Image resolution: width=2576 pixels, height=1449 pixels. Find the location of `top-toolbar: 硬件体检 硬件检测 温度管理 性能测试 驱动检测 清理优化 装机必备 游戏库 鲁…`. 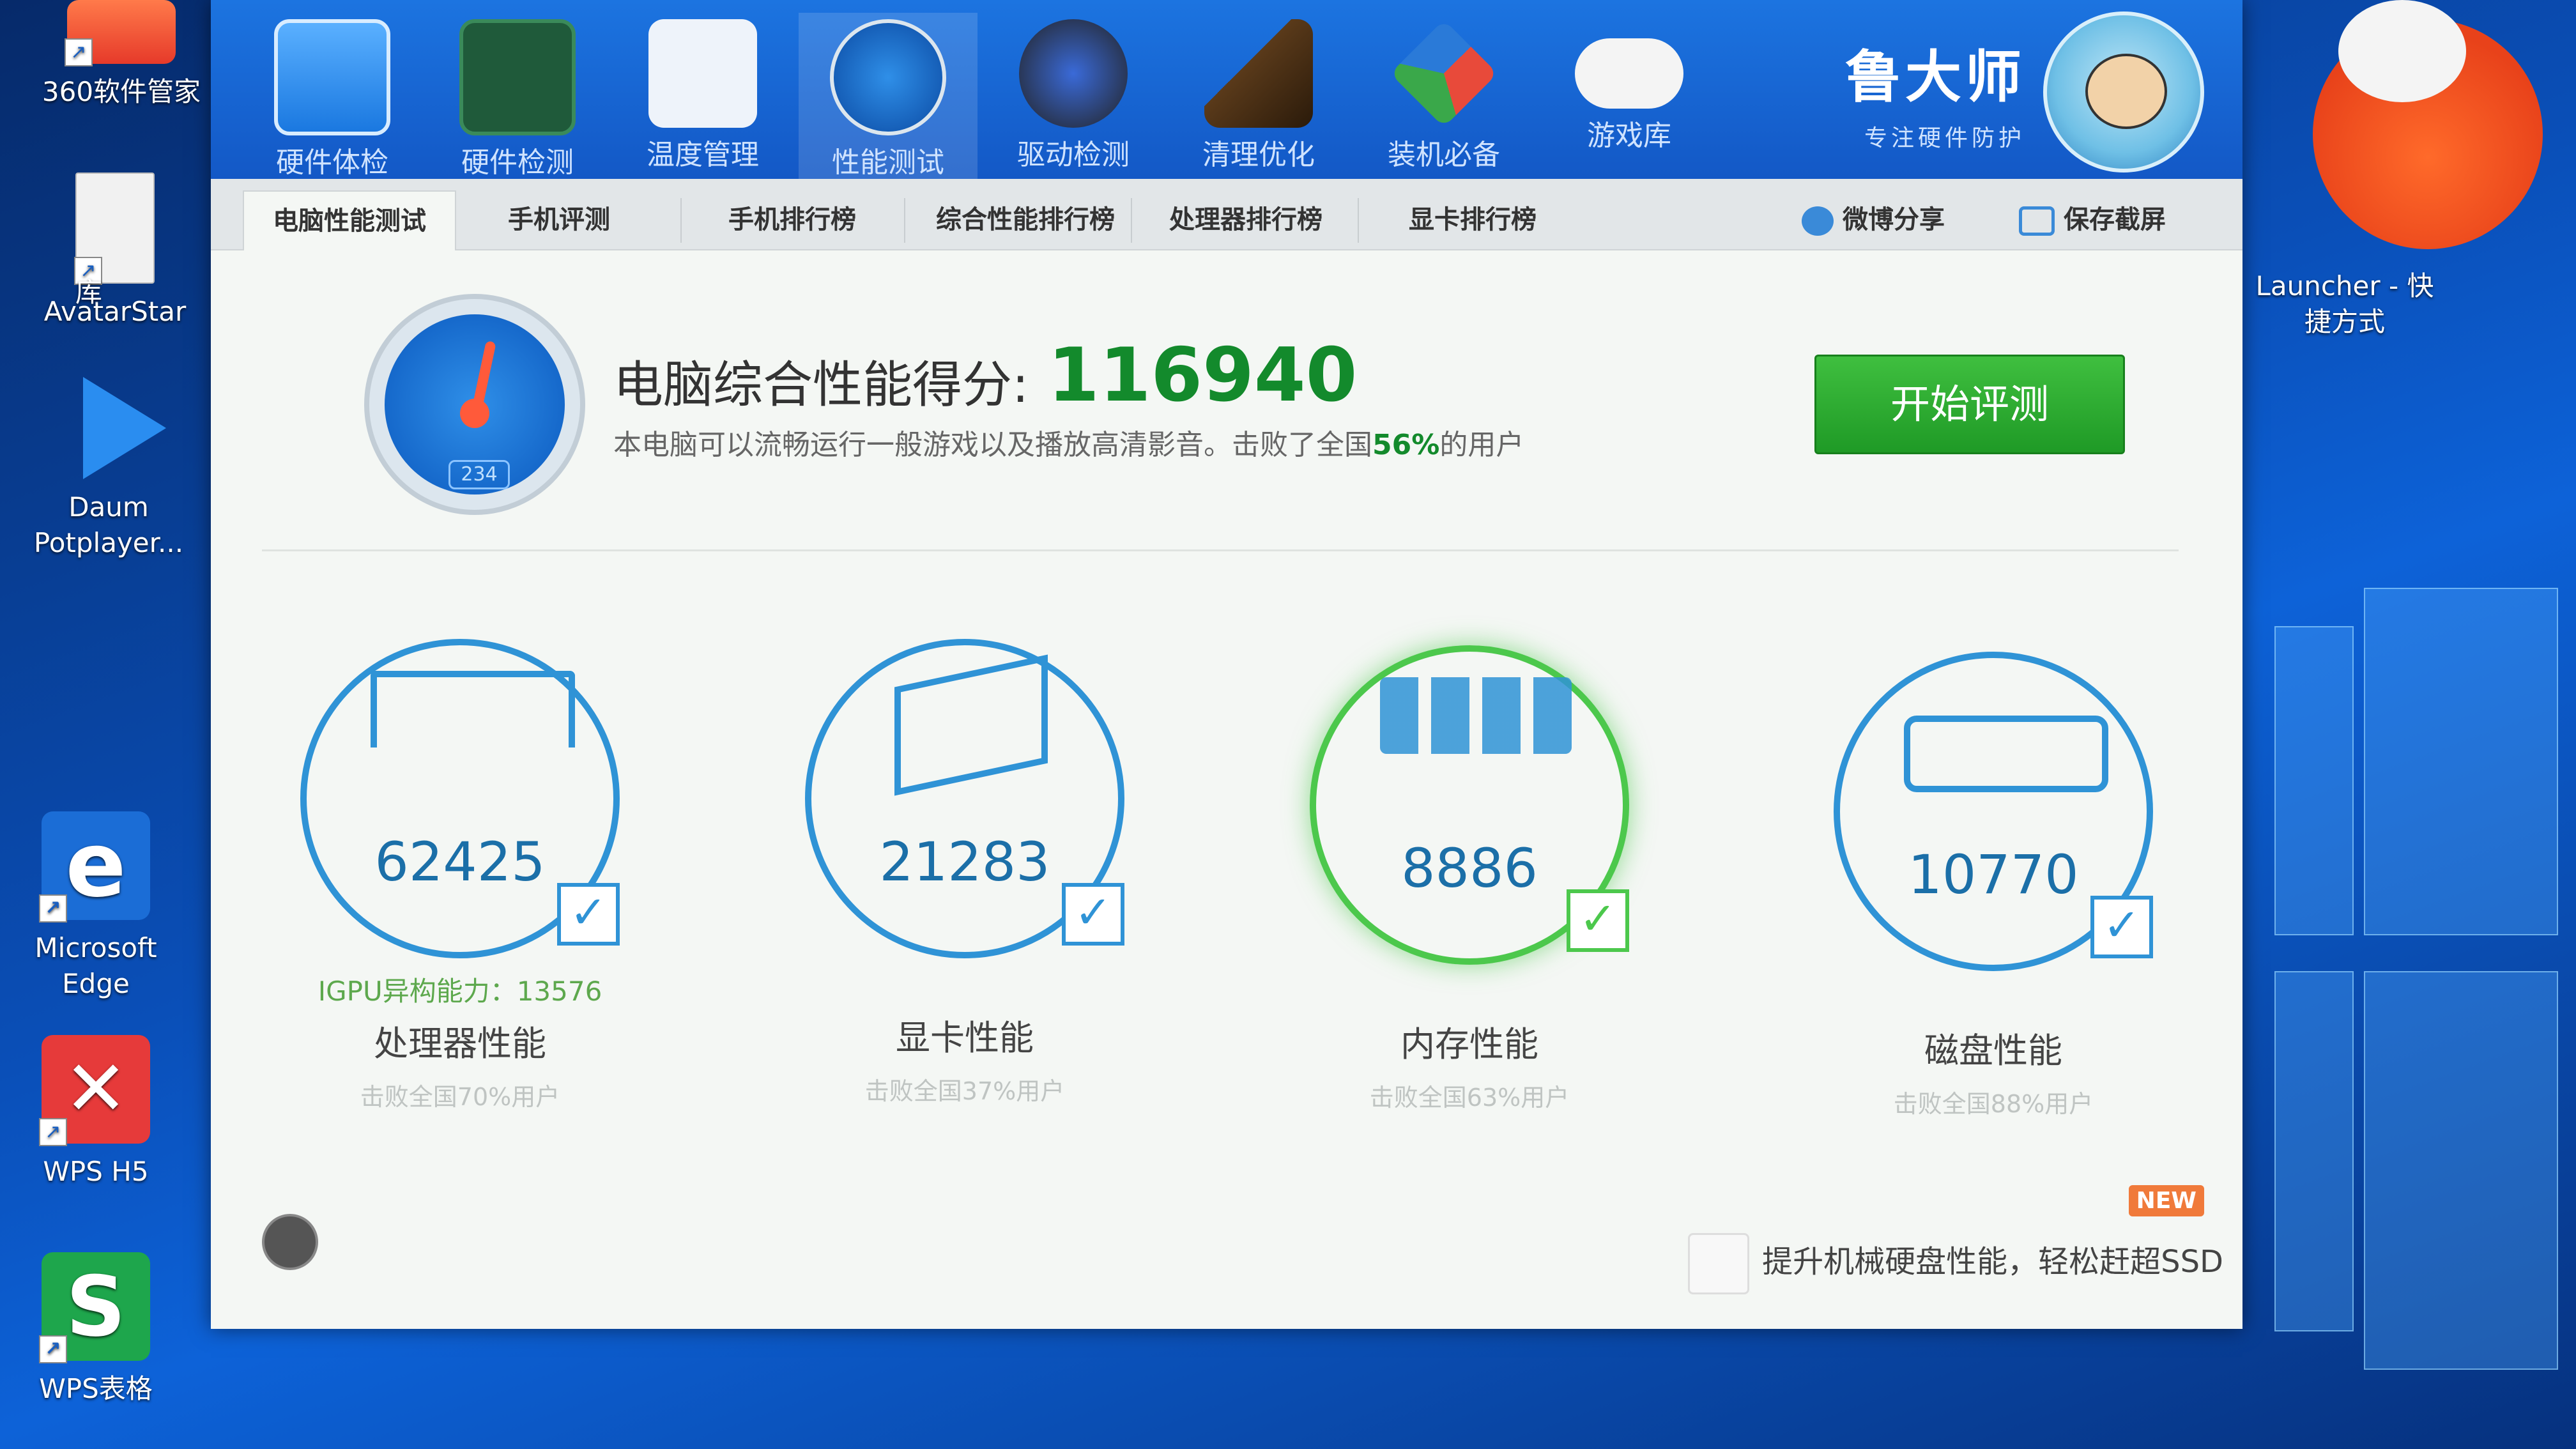

top-toolbar: 硬件体检 硬件检测 温度管理 性能测试 驱动检测 清理优化 装机必备 游戏库 鲁… is located at coordinates (1226, 89).